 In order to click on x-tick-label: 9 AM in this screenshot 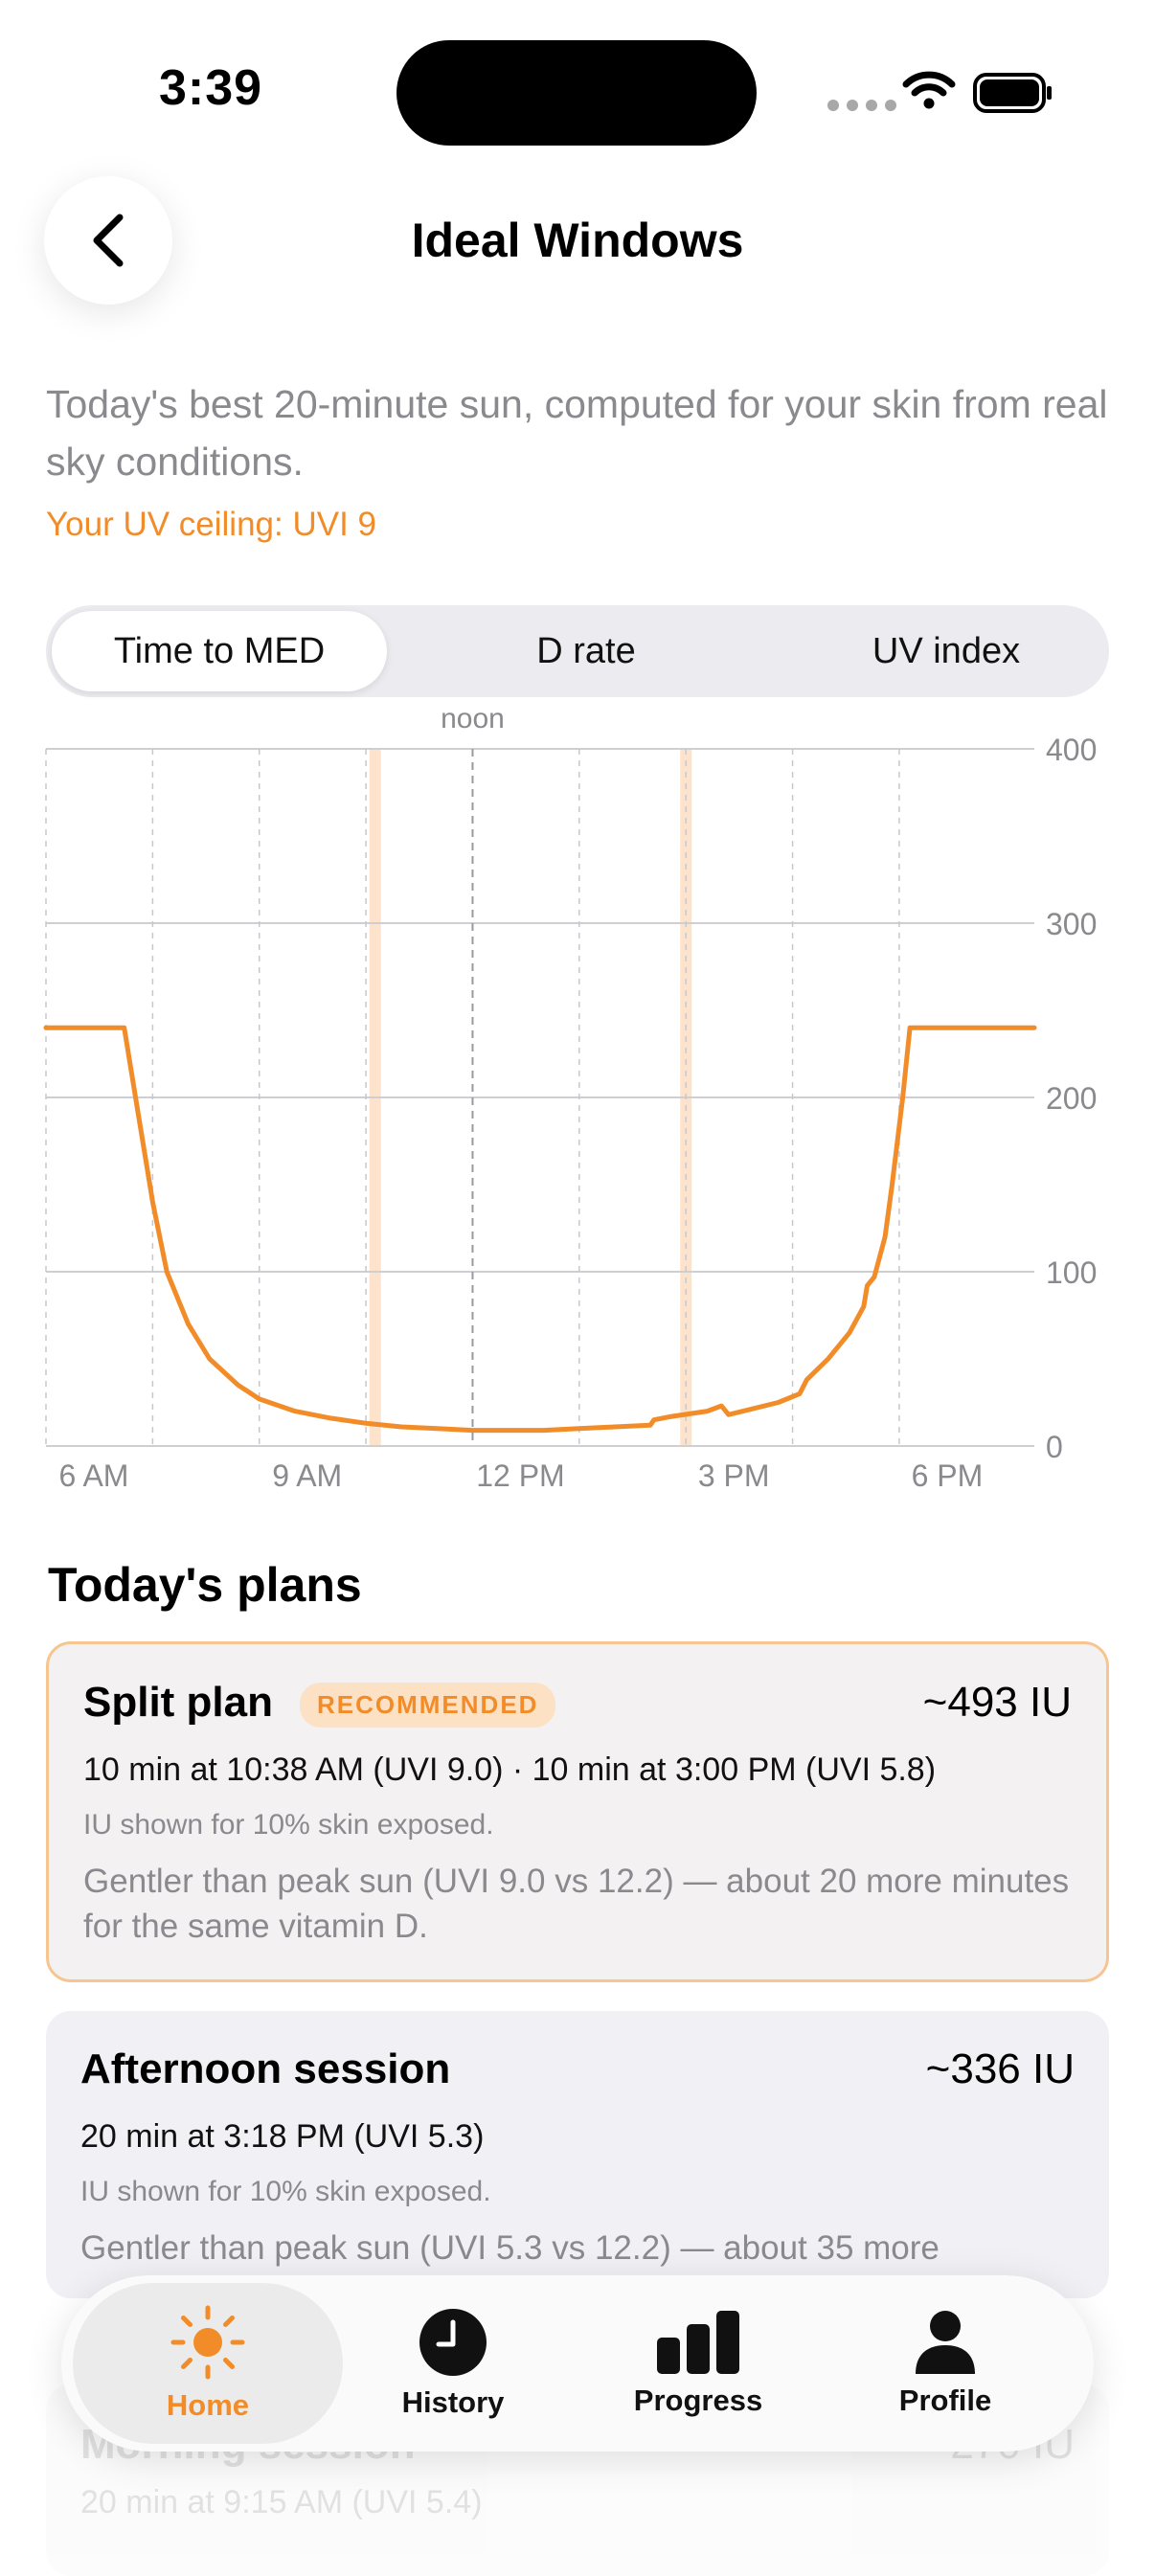, I will do `click(307, 1475)`.